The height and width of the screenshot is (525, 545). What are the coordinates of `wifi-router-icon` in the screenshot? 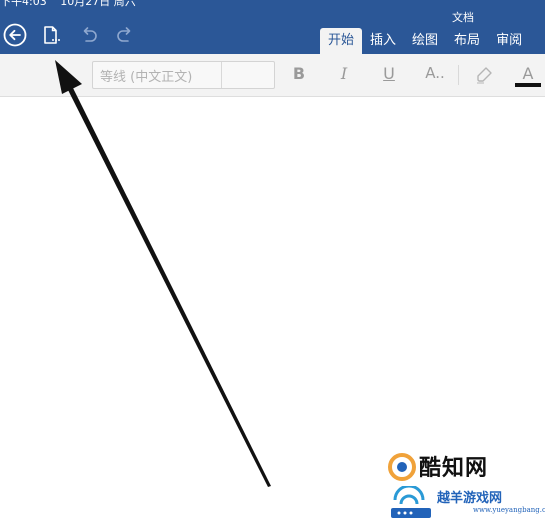 It's located at (411, 502).